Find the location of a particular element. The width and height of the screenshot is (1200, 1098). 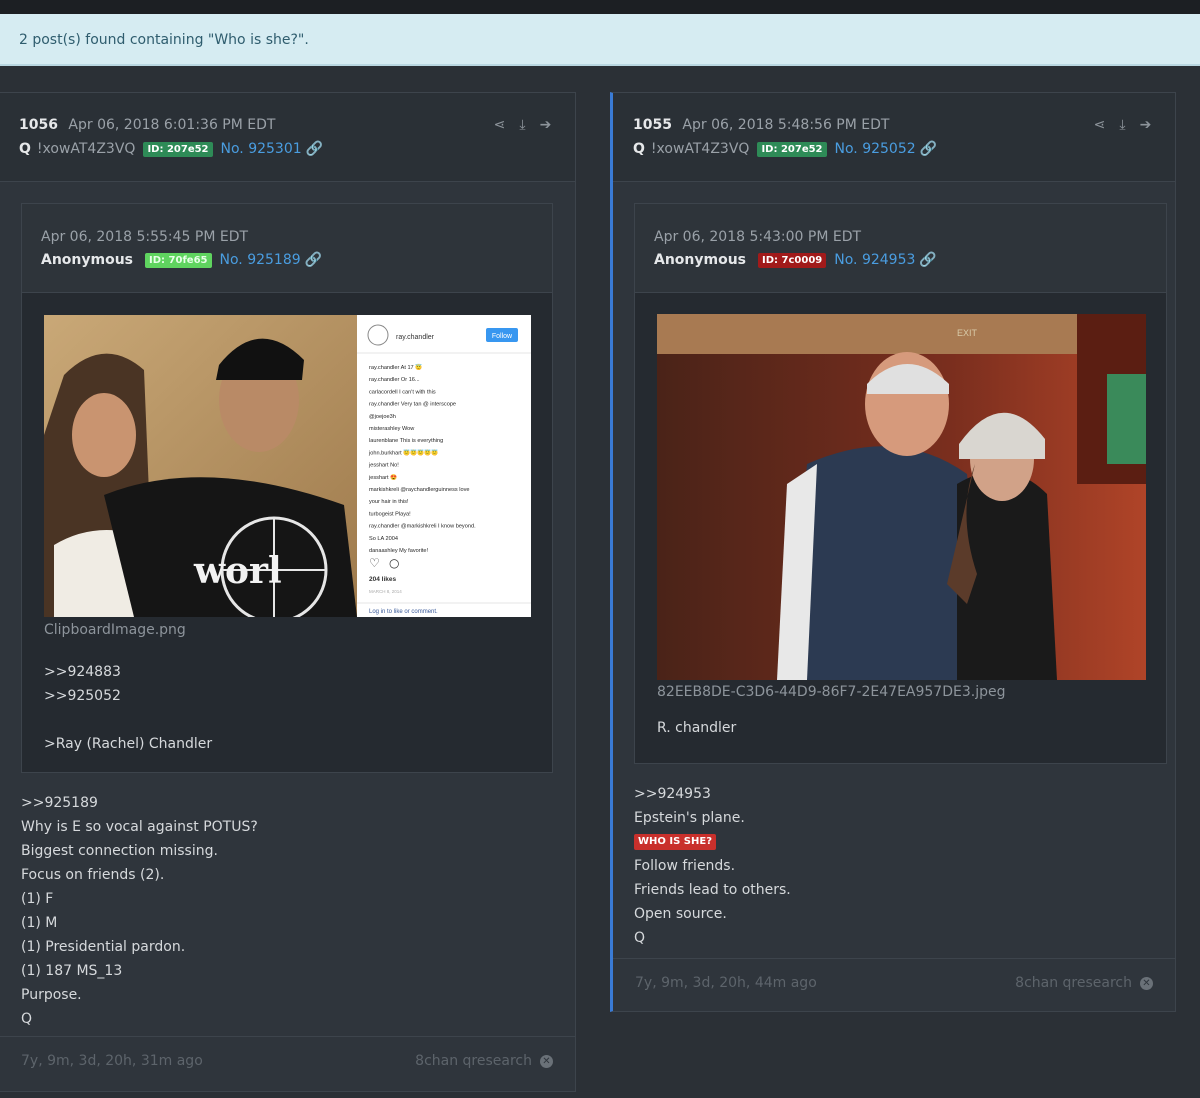

quote-line: >>924883 is located at coordinates (128, 672).